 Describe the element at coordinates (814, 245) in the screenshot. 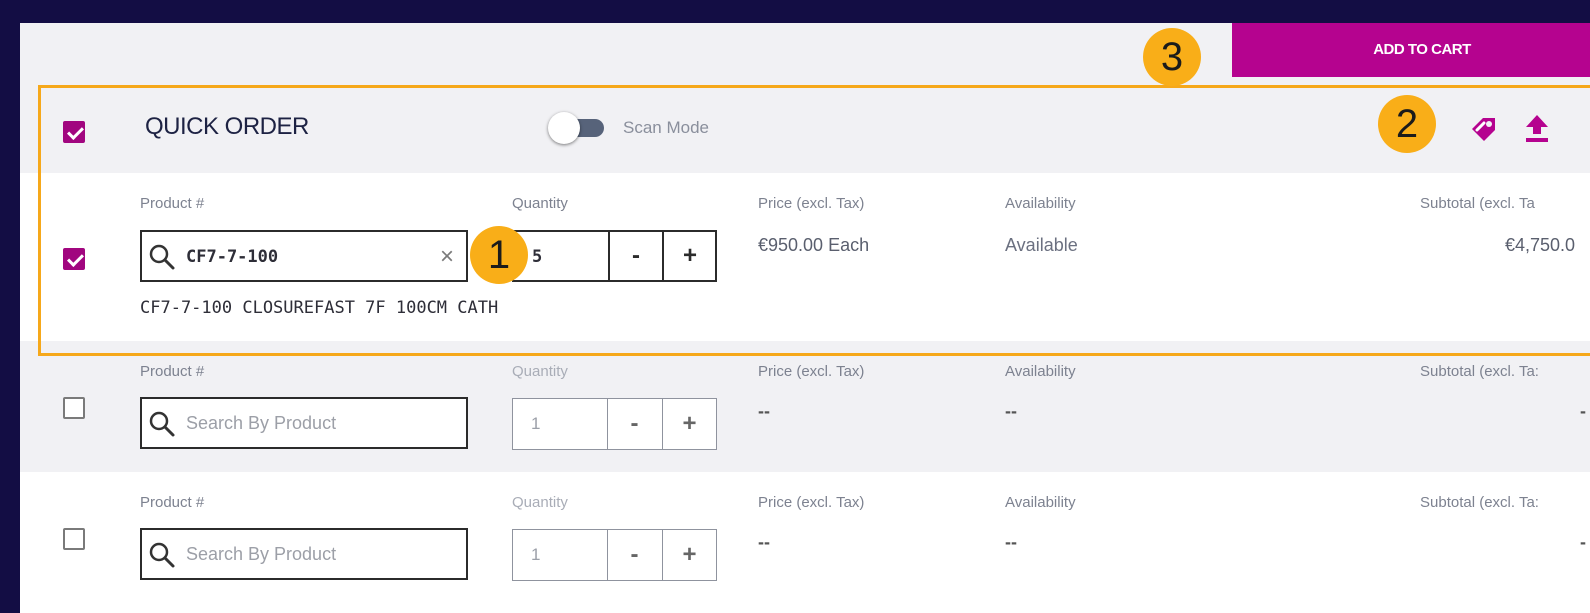

I see `price-value: €950.00 Each` at that location.